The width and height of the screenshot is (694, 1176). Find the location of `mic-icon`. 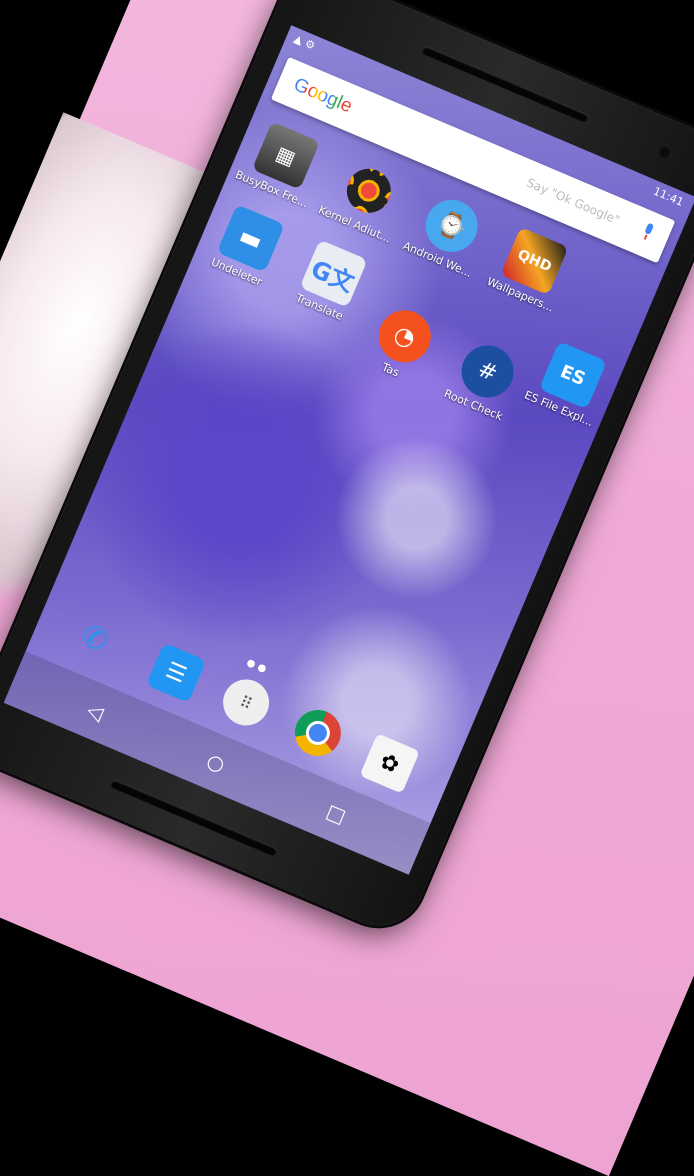

mic-icon is located at coordinates (648, 232).